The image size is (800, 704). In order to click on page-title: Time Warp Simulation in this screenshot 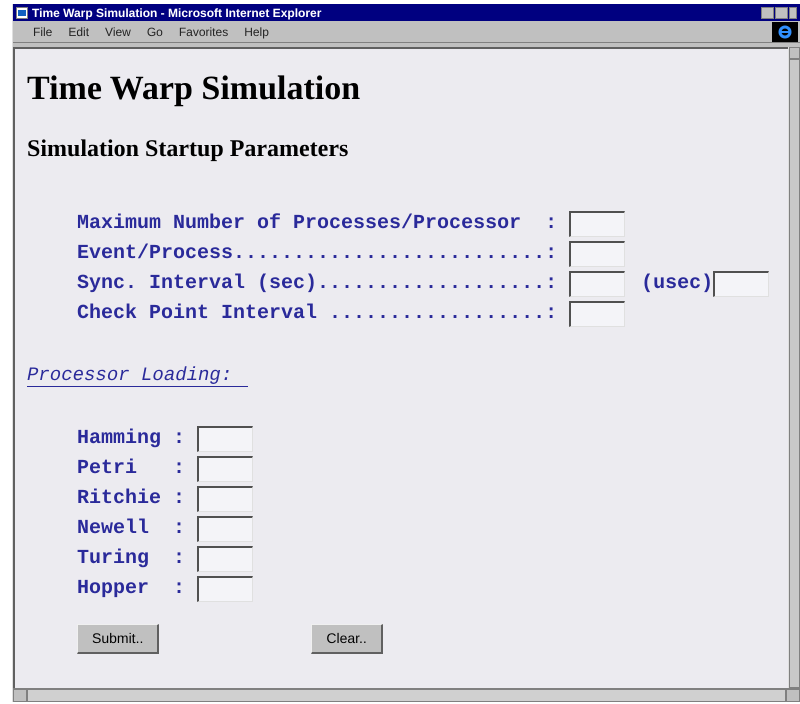, I will do `click(194, 89)`.